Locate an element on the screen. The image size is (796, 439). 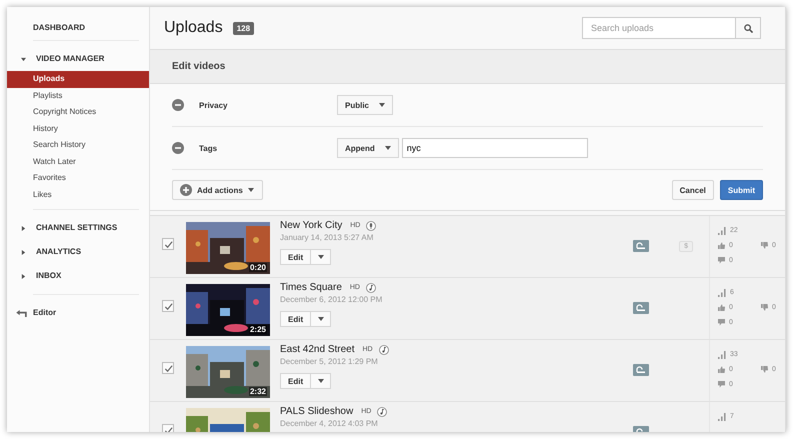
sidebar-section: ANALYTICS is located at coordinates (59, 252).